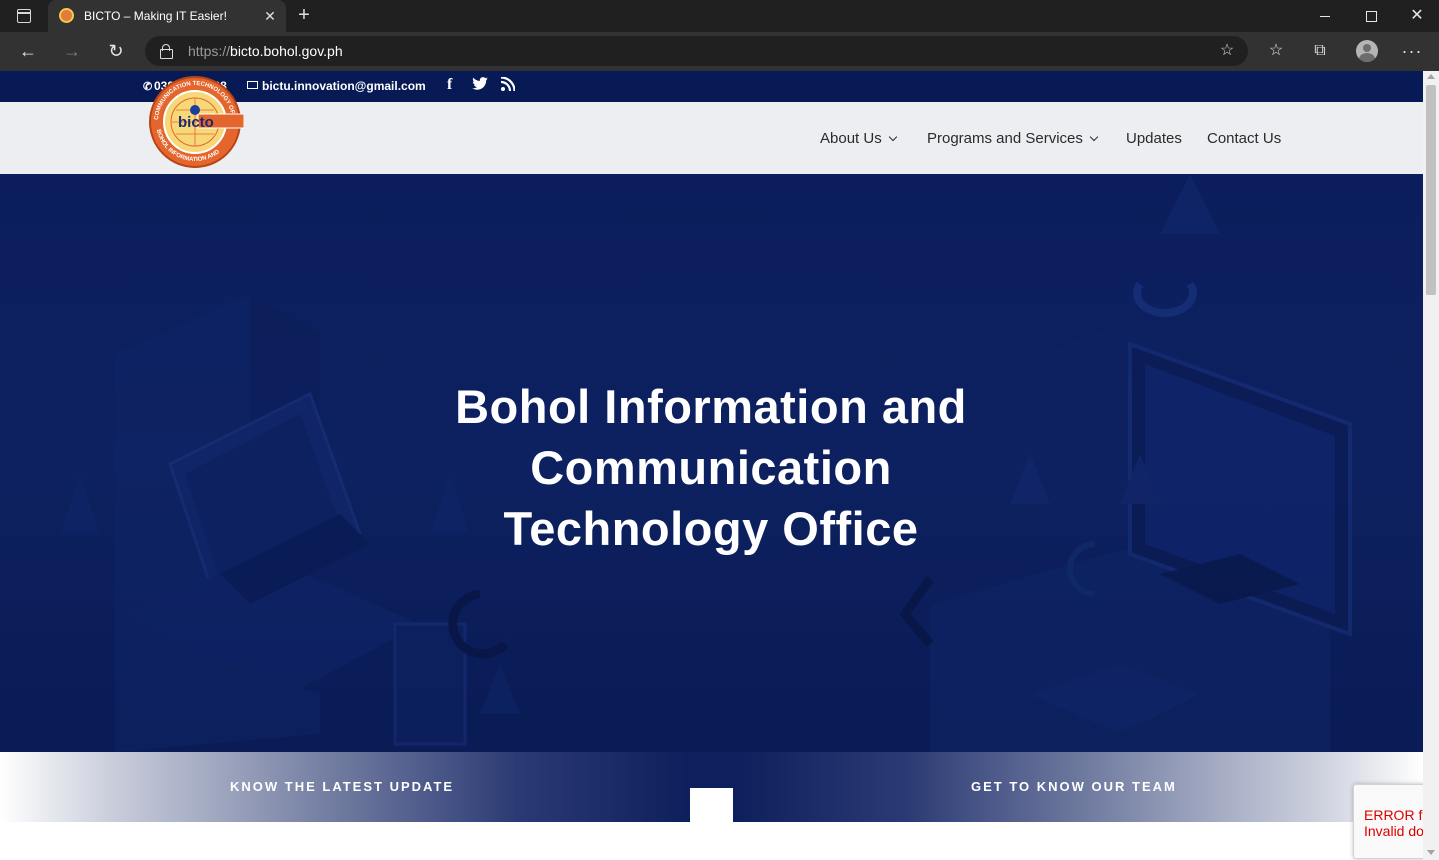 The image size is (1439, 860). Describe the element at coordinates (24, 16) in the screenshot. I see `tab-actions-icon` at that location.